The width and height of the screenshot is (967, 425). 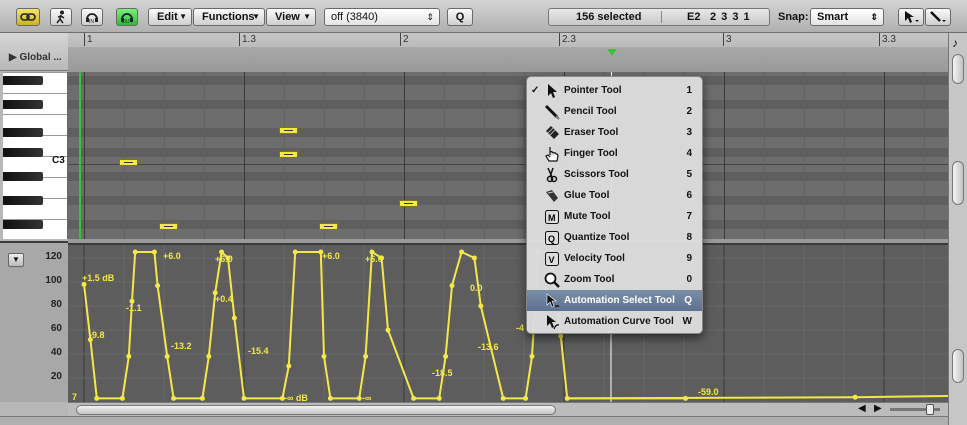 What do you see at coordinates (614, 279) in the screenshot?
I see `menu-item-zoom-tool: Zoom Tool 0` at bounding box center [614, 279].